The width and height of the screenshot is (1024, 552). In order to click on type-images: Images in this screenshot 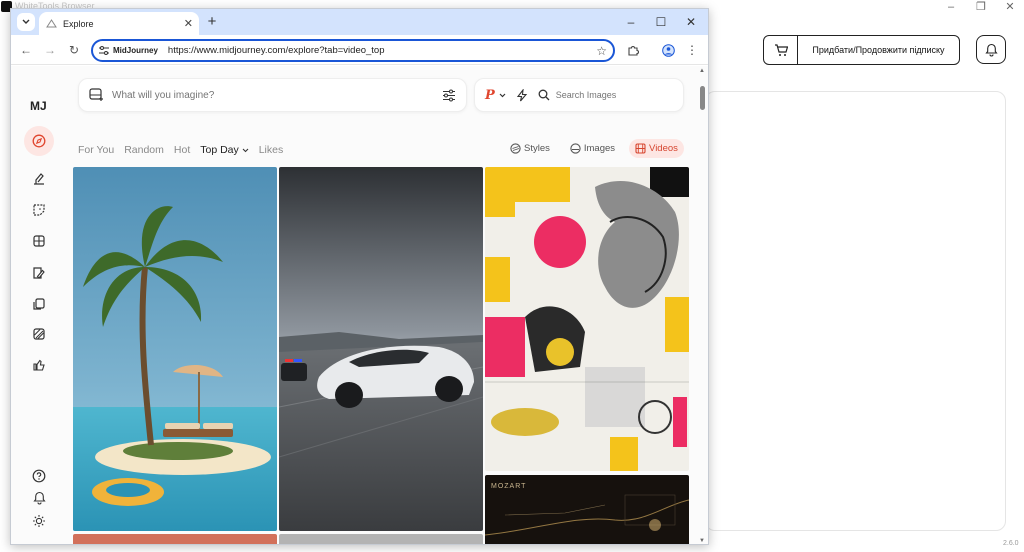, I will do `click(592, 148)`.